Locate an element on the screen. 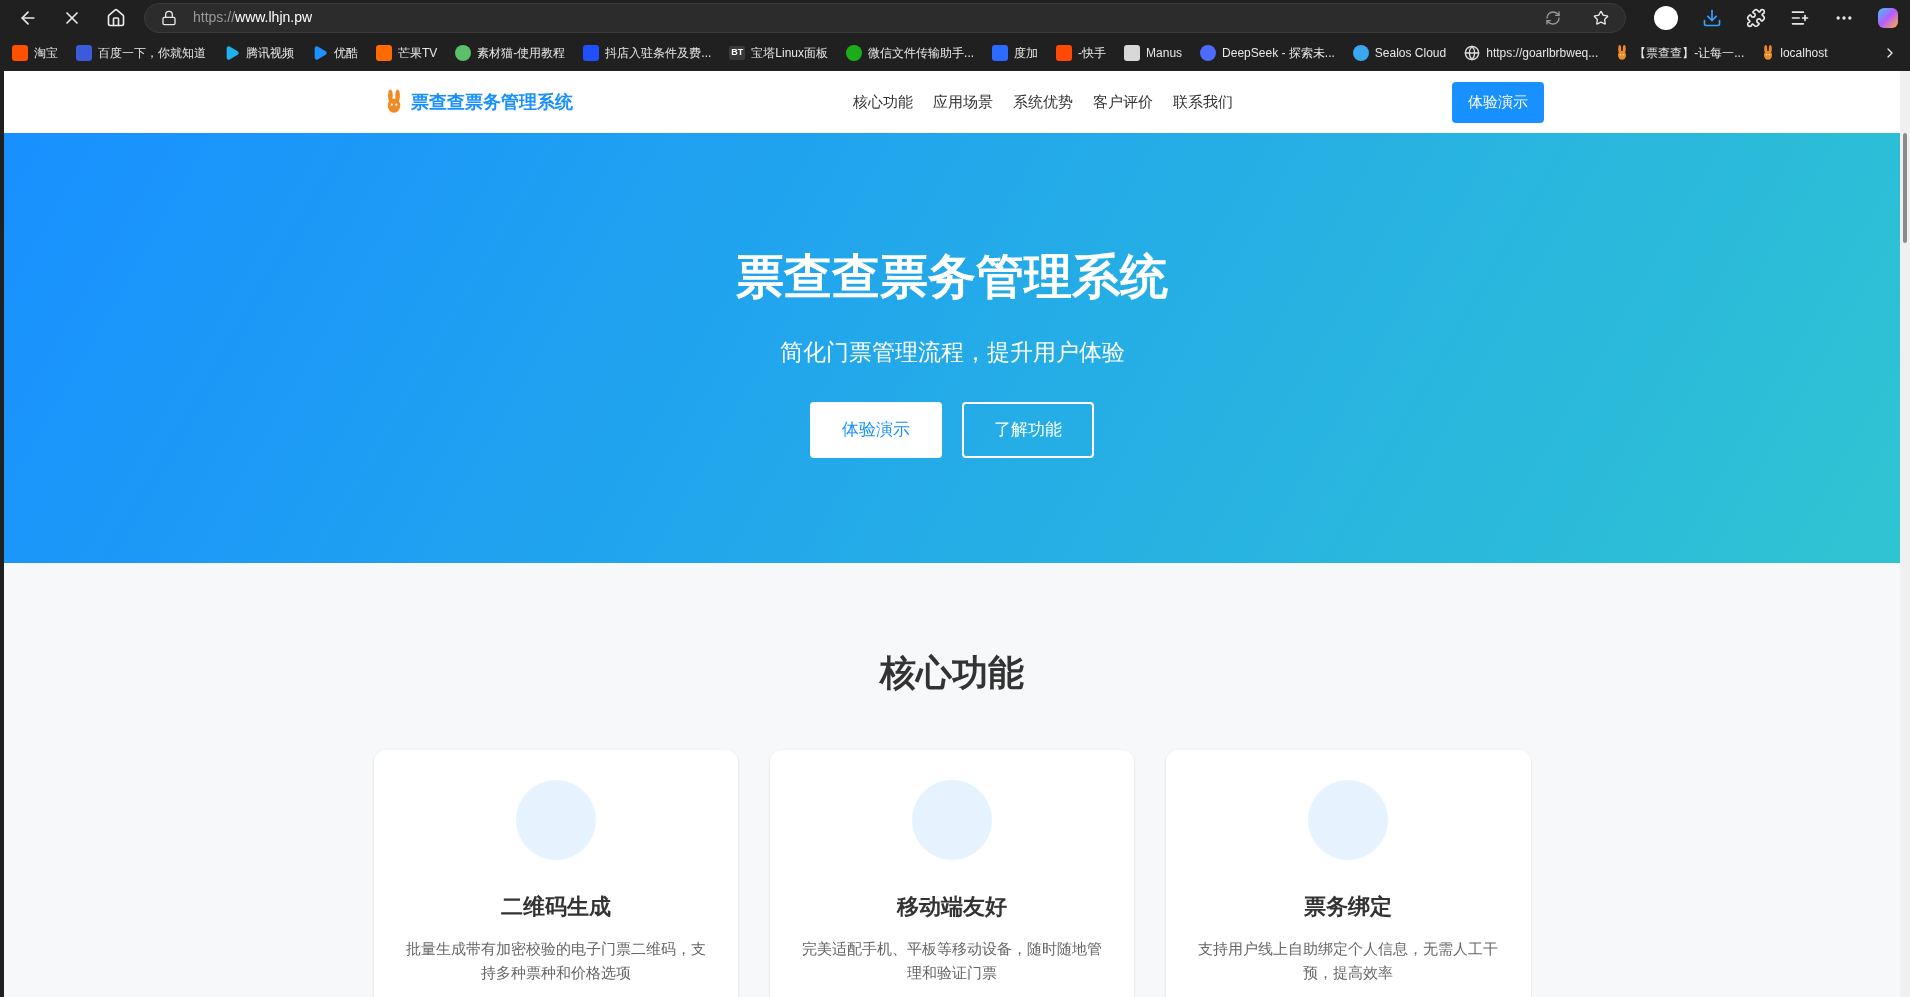 This screenshot has width=1910, height=997. bookmark-link: BT 宝塔Linux面板 is located at coordinates (779, 53).